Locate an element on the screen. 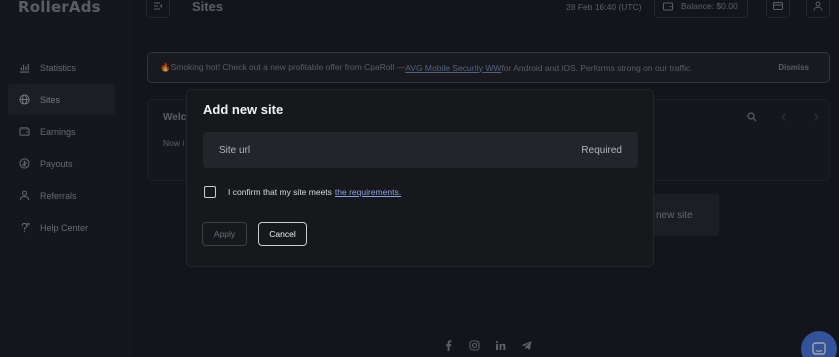 This screenshot has height=357, width=839. required-label: Required is located at coordinates (601, 150).